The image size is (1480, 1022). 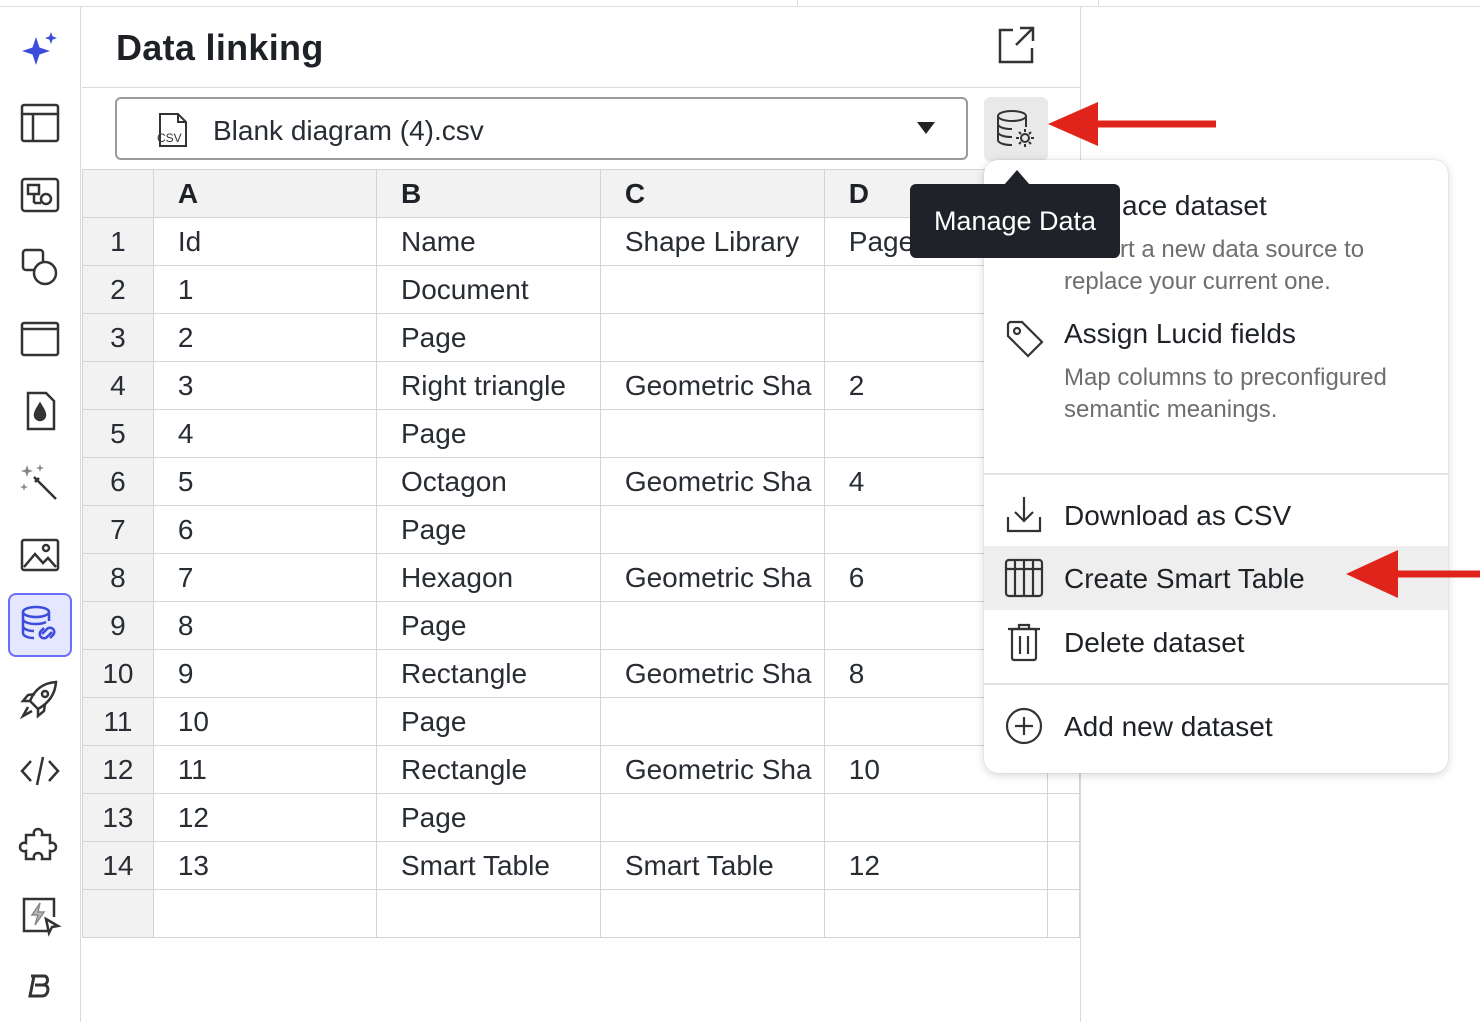 I want to click on table-cell: Right triangle, so click(x=488, y=385).